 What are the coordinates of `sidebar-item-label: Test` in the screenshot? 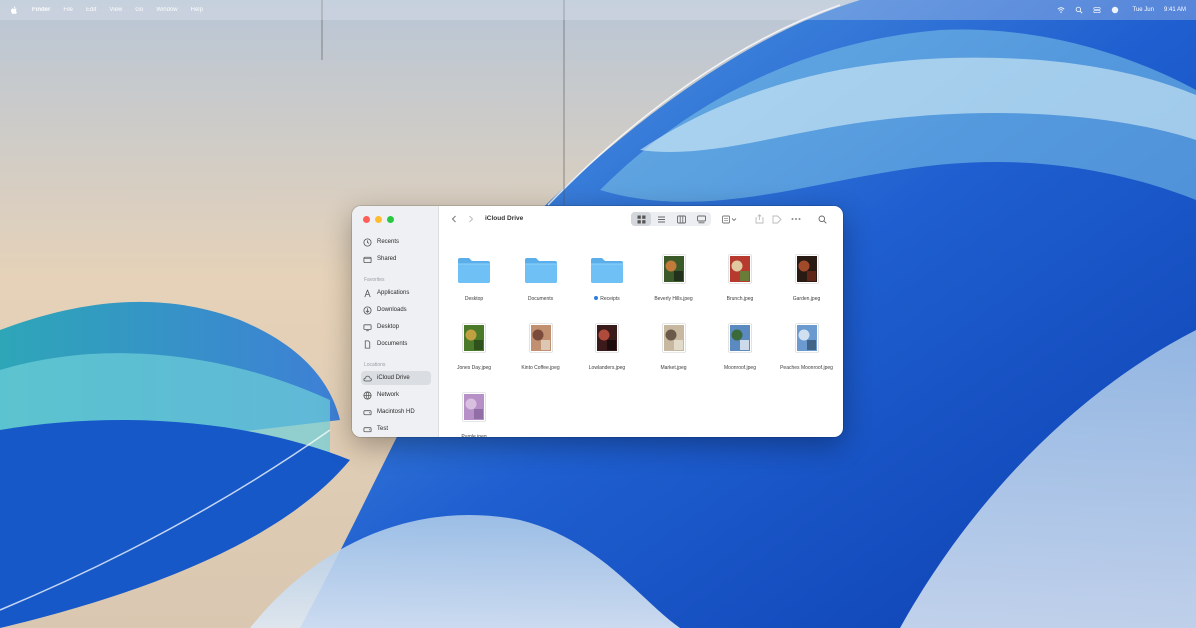 It's located at (383, 429).